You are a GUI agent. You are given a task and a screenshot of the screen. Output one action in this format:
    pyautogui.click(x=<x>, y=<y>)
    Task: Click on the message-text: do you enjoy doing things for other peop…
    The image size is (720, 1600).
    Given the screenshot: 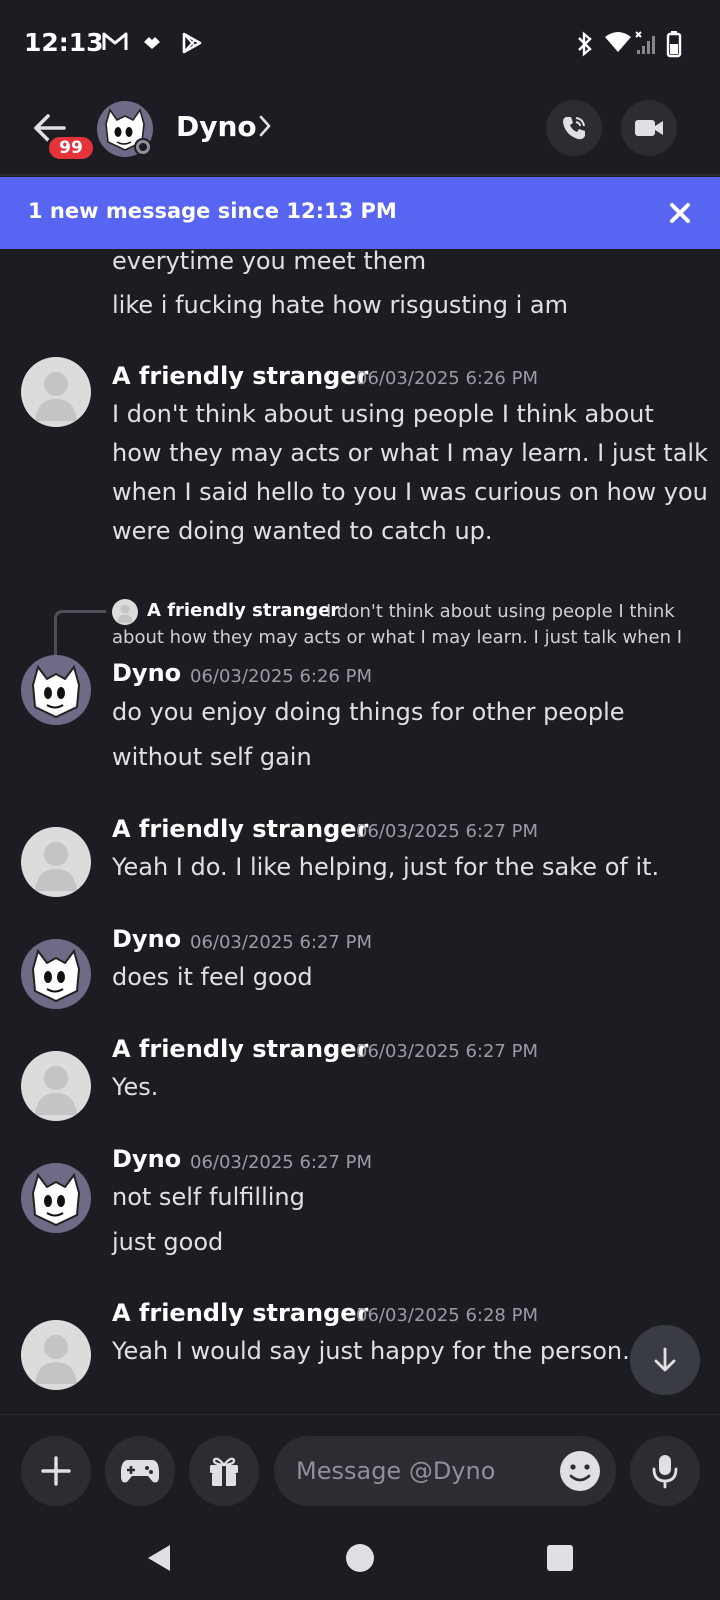 What is the action you would take?
    pyautogui.click(x=368, y=712)
    